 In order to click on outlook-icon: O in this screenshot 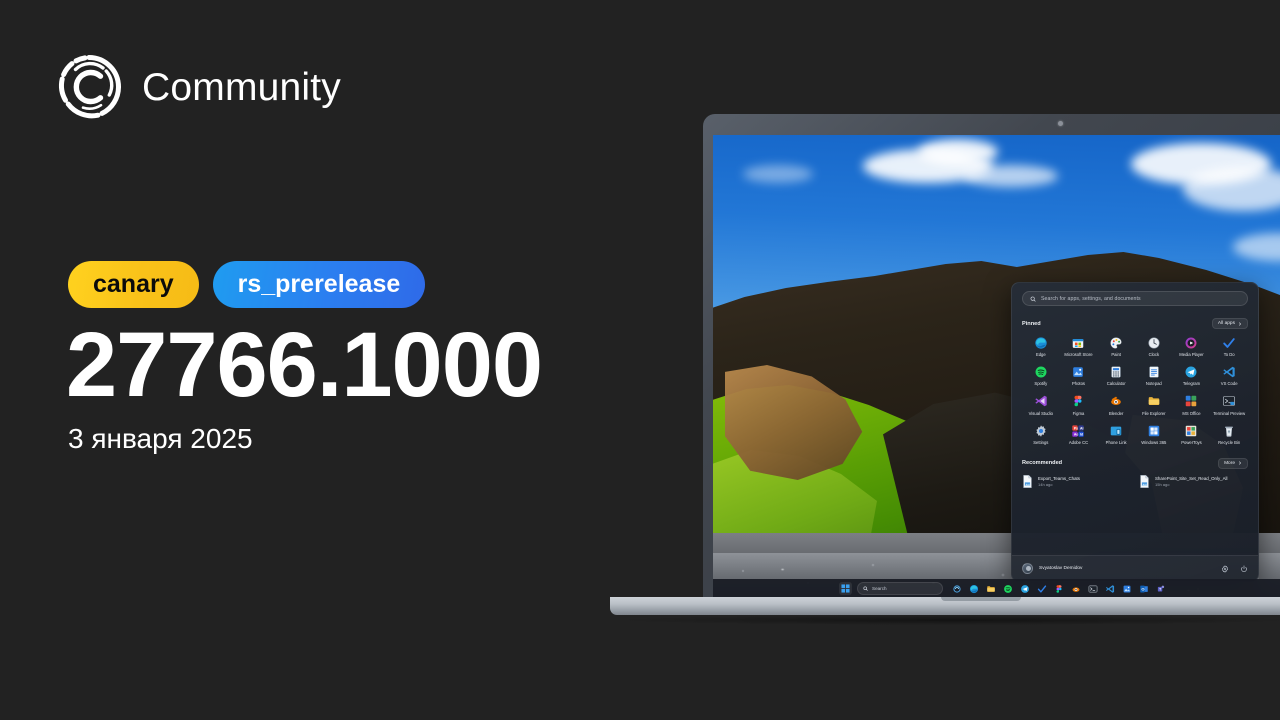, I will do `click(1144, 589)`.